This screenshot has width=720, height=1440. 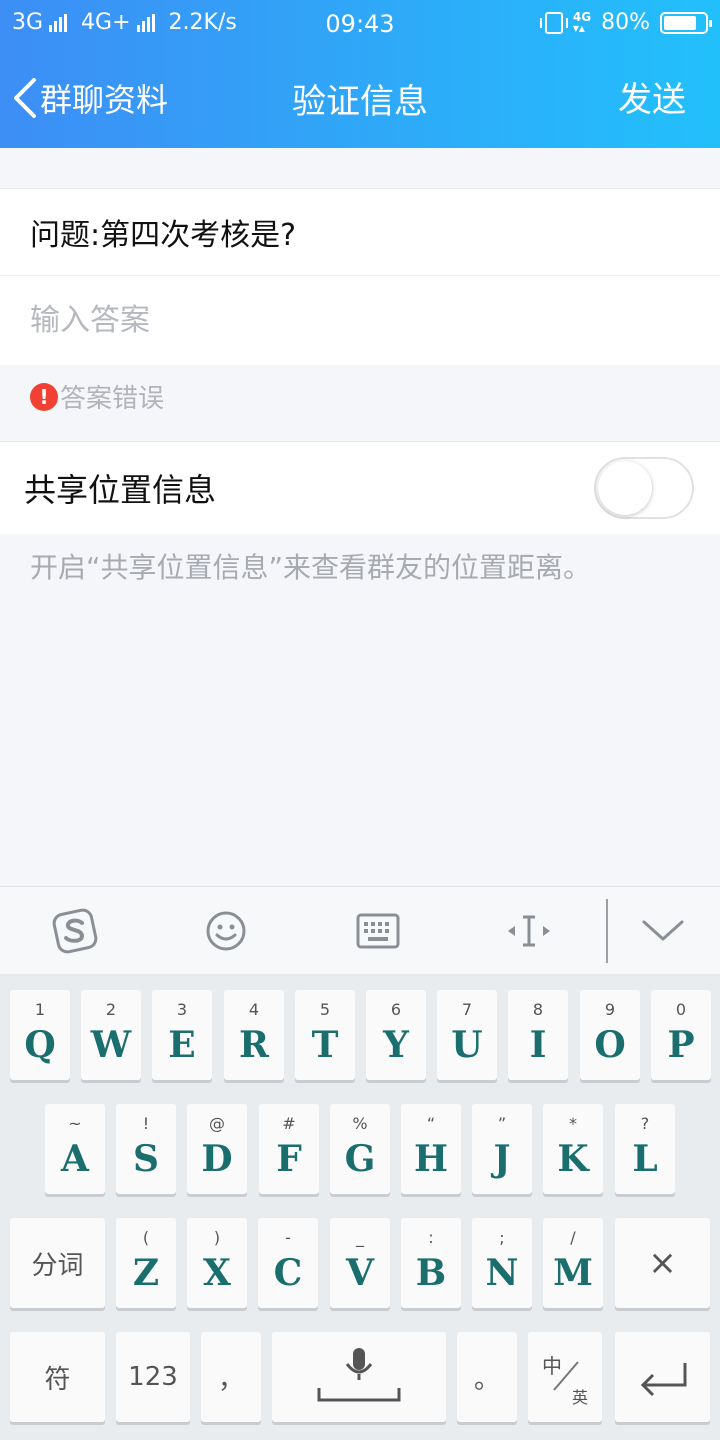 What do you see at coordinates (663, 1380) in the screenshot?
I see `enter-icon` at bounding box center [663, 1380].